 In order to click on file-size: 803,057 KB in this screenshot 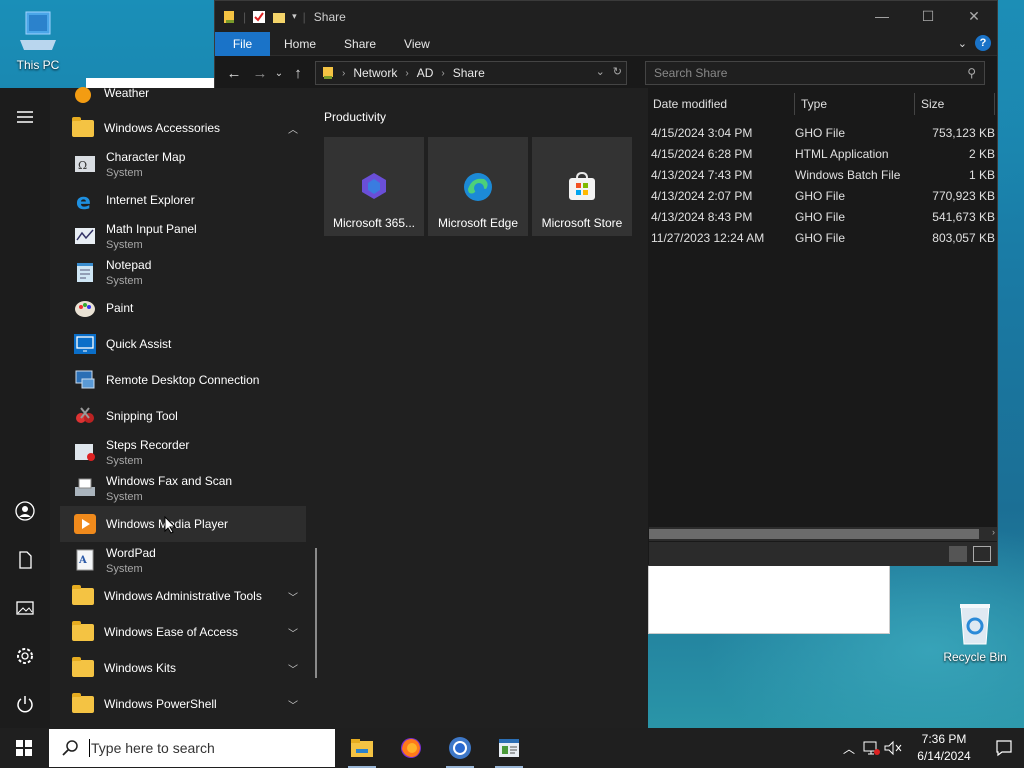, I will do `click(963, 237)`.